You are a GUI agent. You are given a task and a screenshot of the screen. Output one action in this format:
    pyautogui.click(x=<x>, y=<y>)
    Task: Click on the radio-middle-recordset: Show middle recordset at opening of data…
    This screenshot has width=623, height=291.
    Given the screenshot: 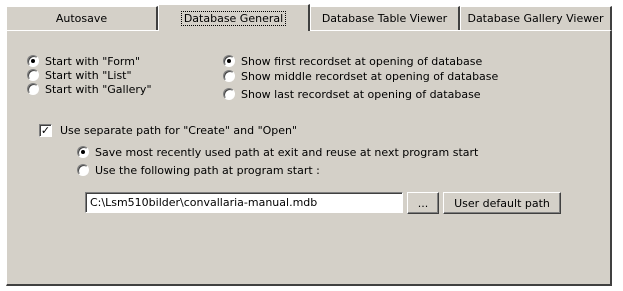 What is the action you would take?
    pyautogui.click(x=360, y=76)
    